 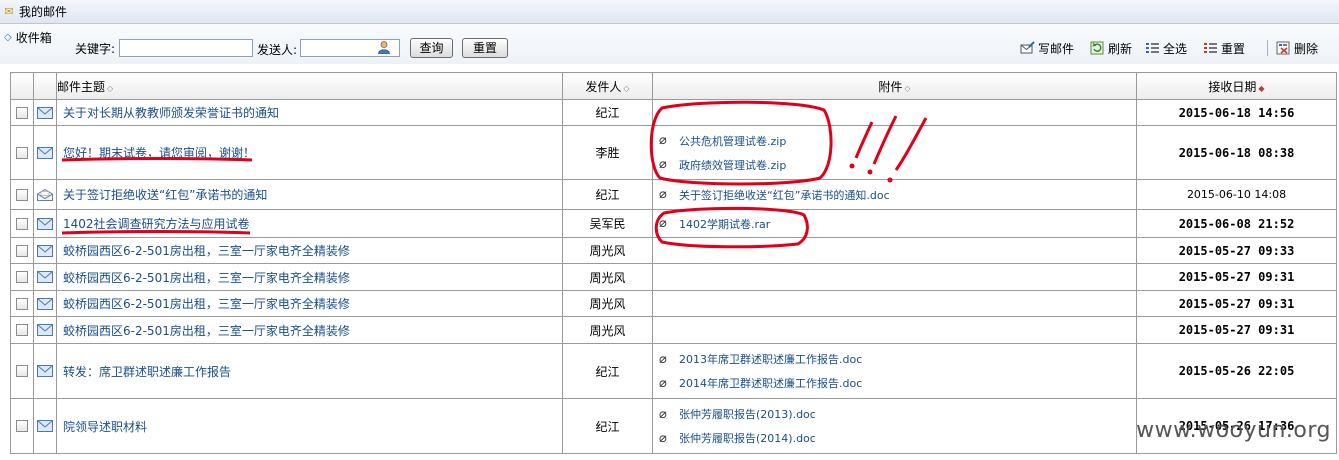 I want to click on keyword-label: 关键字:, so click(x=95, y=49).